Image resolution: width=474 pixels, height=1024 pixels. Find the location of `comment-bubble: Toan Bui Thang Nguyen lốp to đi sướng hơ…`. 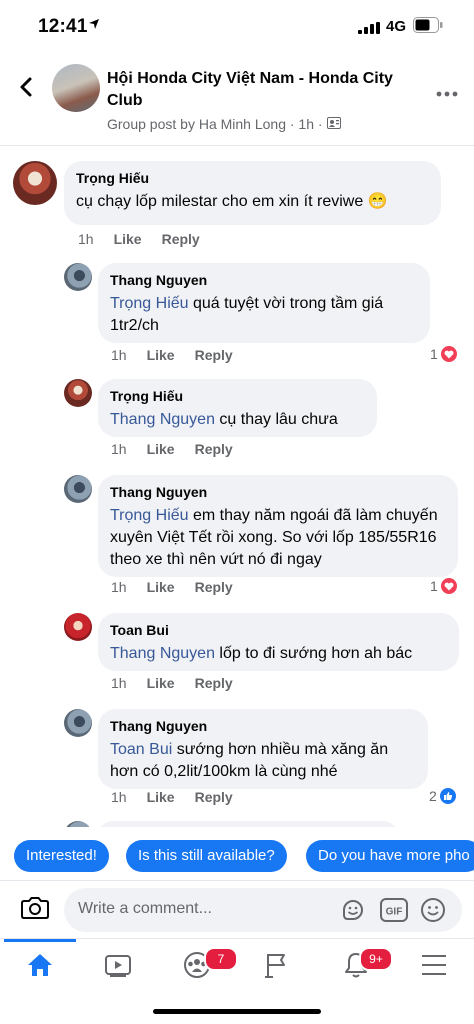

comment-bubble: Toan Bui Thang Nguyen lốp to đi sướng hơ… is located at coordinates (278, 642).